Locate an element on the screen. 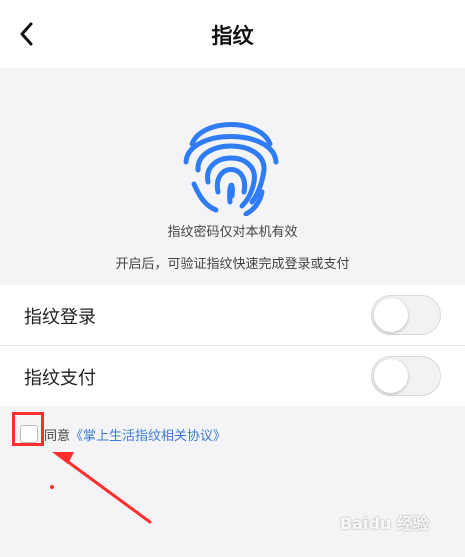 The width and height of the screenshot is (465, 557). setting-label-payment: 指纹支付 is located at coordinates (60, 378).